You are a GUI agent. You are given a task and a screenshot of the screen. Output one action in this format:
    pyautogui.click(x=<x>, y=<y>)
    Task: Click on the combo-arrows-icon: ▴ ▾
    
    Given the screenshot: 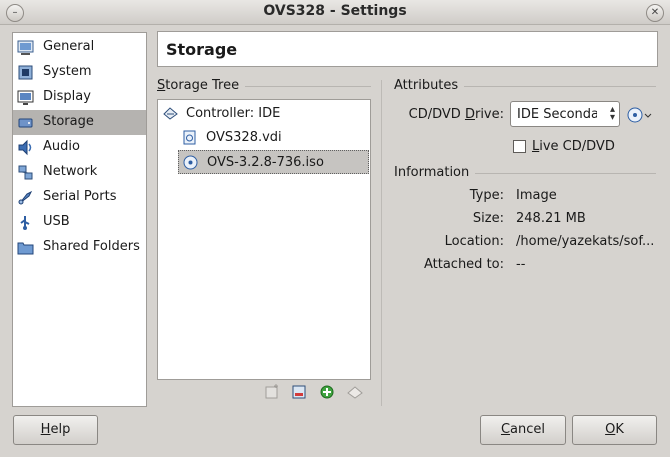 What is the action you would take?
    pyautogui.click(x=612, y=113)
    